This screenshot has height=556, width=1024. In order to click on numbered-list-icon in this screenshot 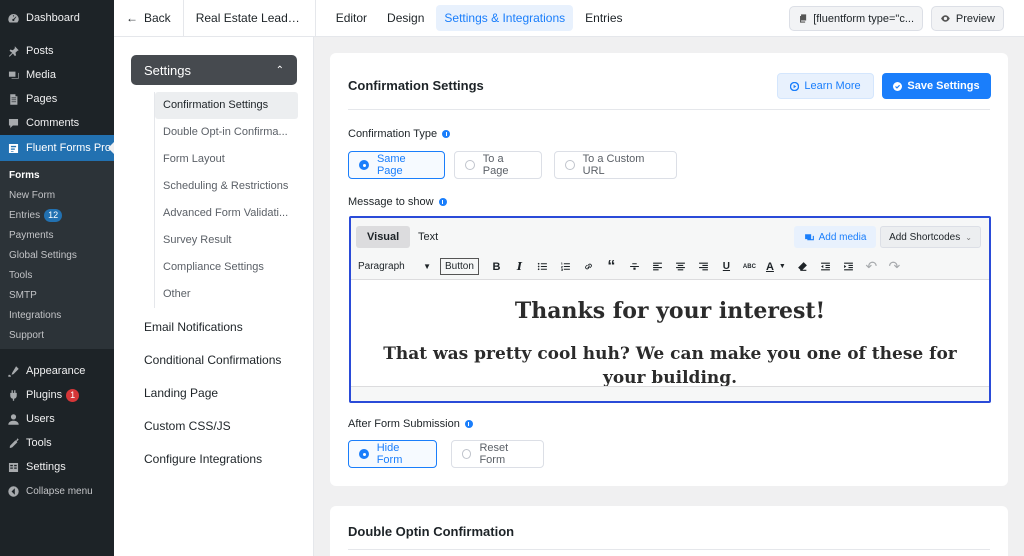, I will do `click(565, 267)`.